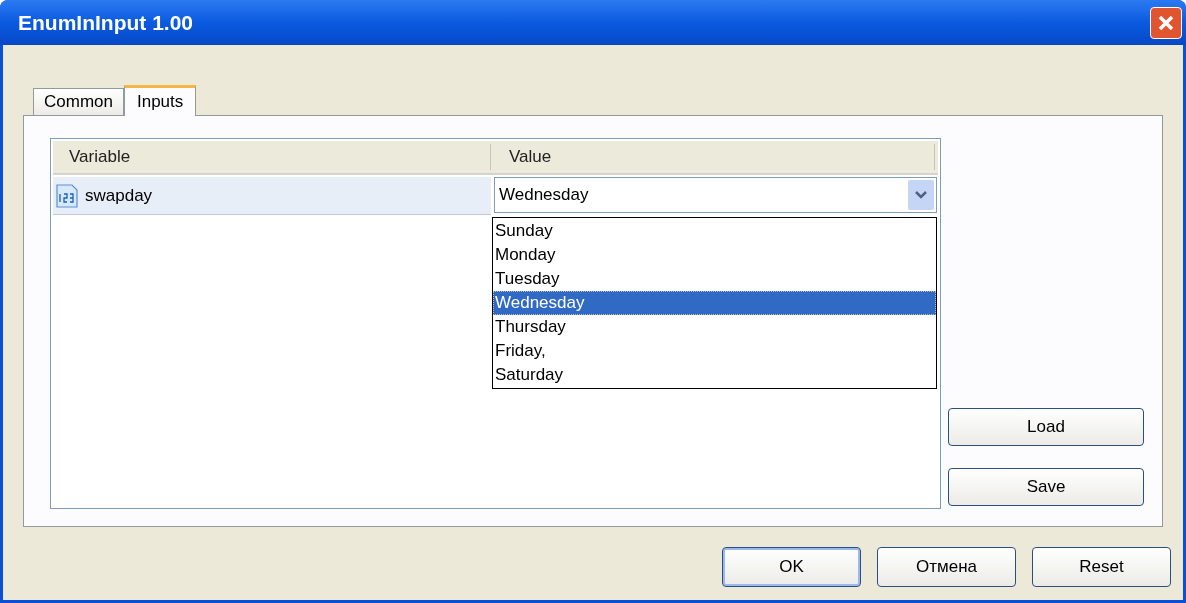  Describe the element at coordinates (713, 157) in the screenshot. I see `column-header: Value` at that location.